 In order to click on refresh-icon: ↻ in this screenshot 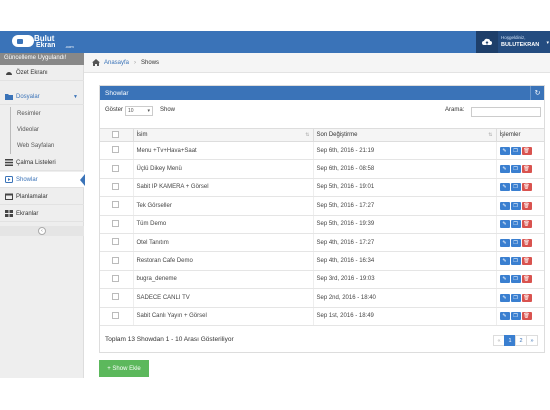, I will do `click(537, 93)`.